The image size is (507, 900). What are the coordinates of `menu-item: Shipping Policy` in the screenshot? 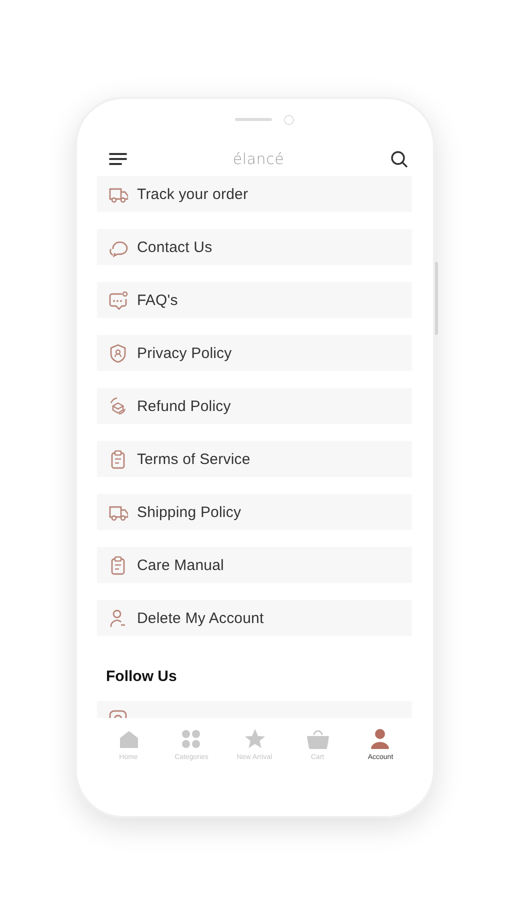 It's located at (254, 512).